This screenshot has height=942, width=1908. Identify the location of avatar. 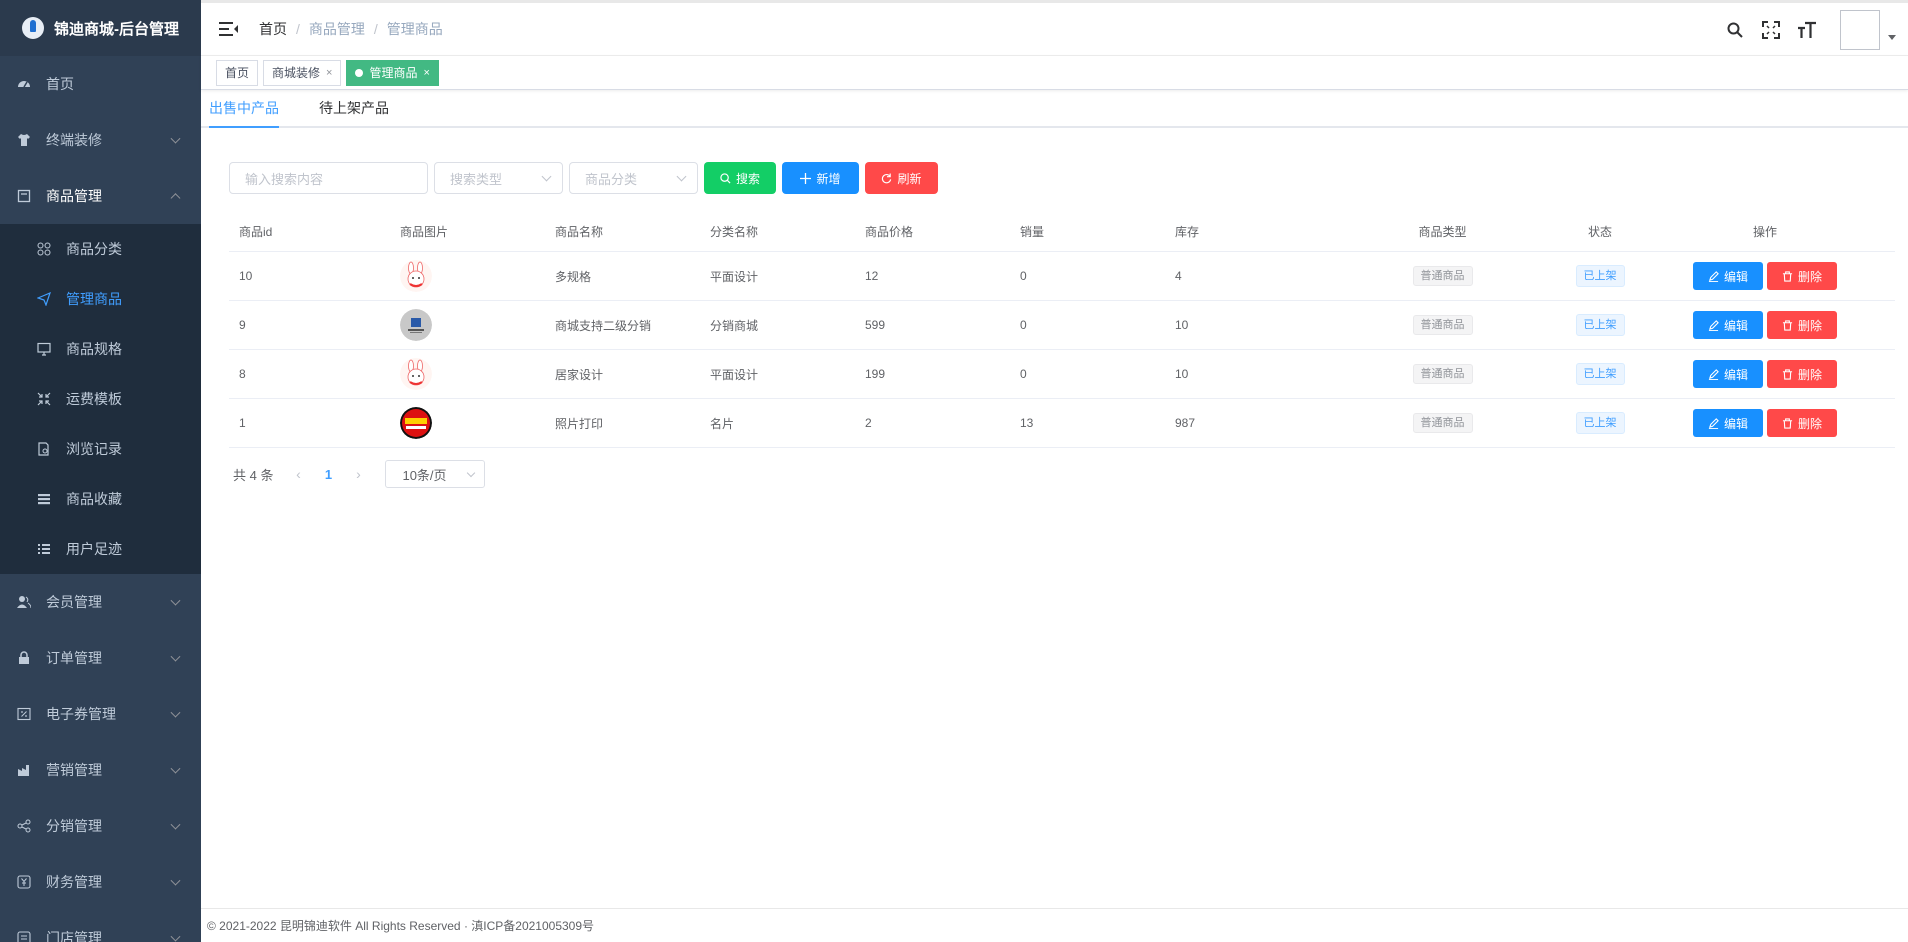
(1860, 29).